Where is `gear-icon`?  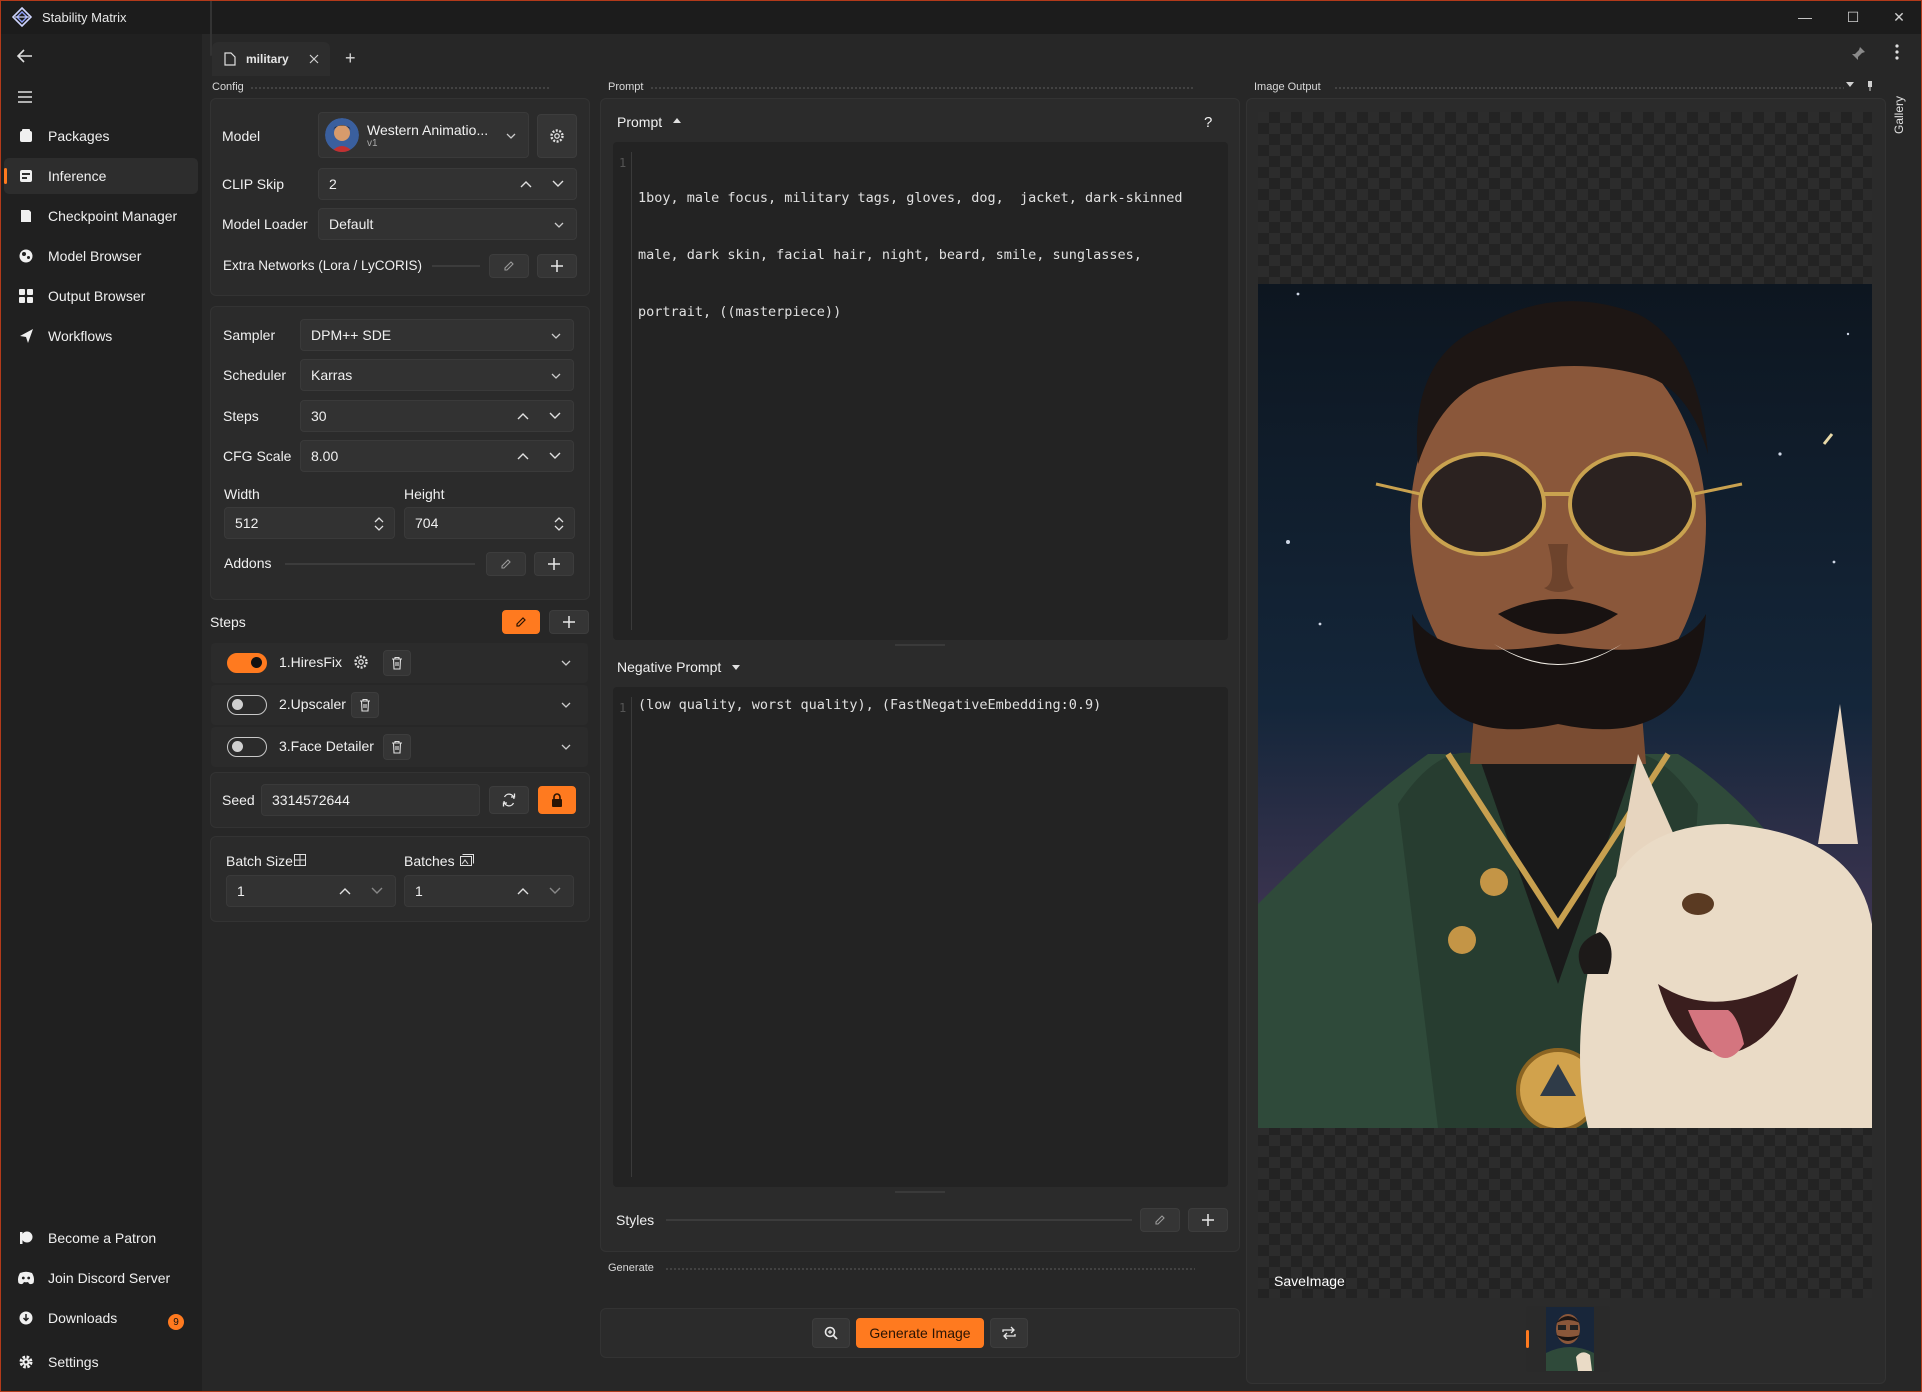 gear-icon is located at coordinates (361, 662).